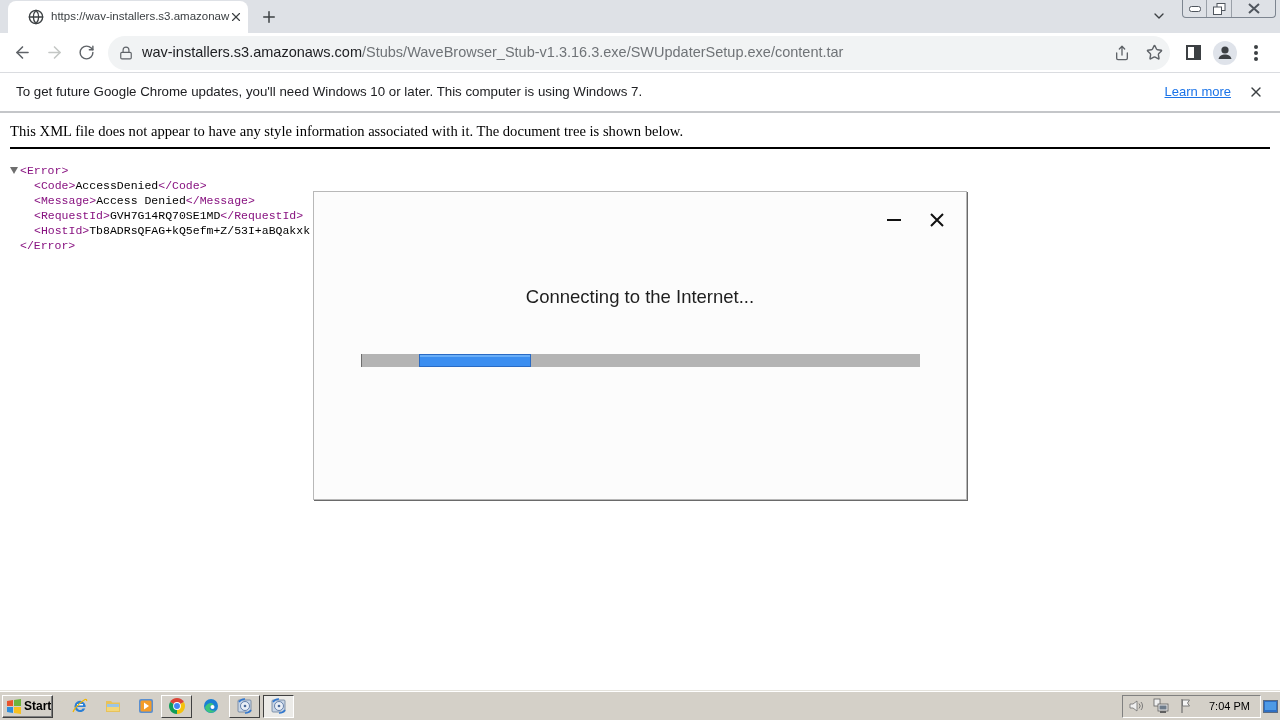 Image resolution: width=1280 pixels, height=720 pixels. I want to click on star-icon, so click(1154, 52).